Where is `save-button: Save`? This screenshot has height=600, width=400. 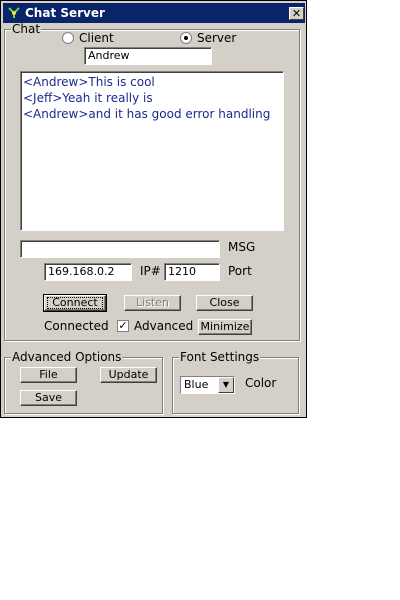 save-button: Save is located at coordinates (48, 398).